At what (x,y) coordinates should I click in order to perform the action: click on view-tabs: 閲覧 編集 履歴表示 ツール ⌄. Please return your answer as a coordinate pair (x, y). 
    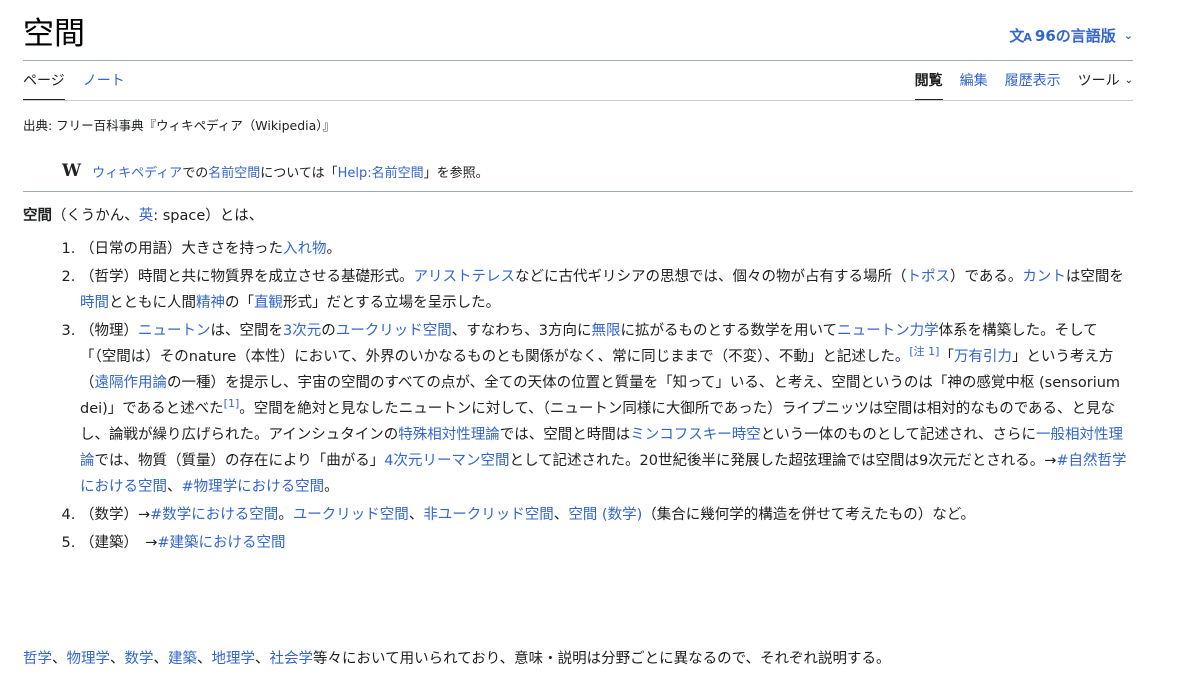
    Looking at the image, I should click on (1023, 81).